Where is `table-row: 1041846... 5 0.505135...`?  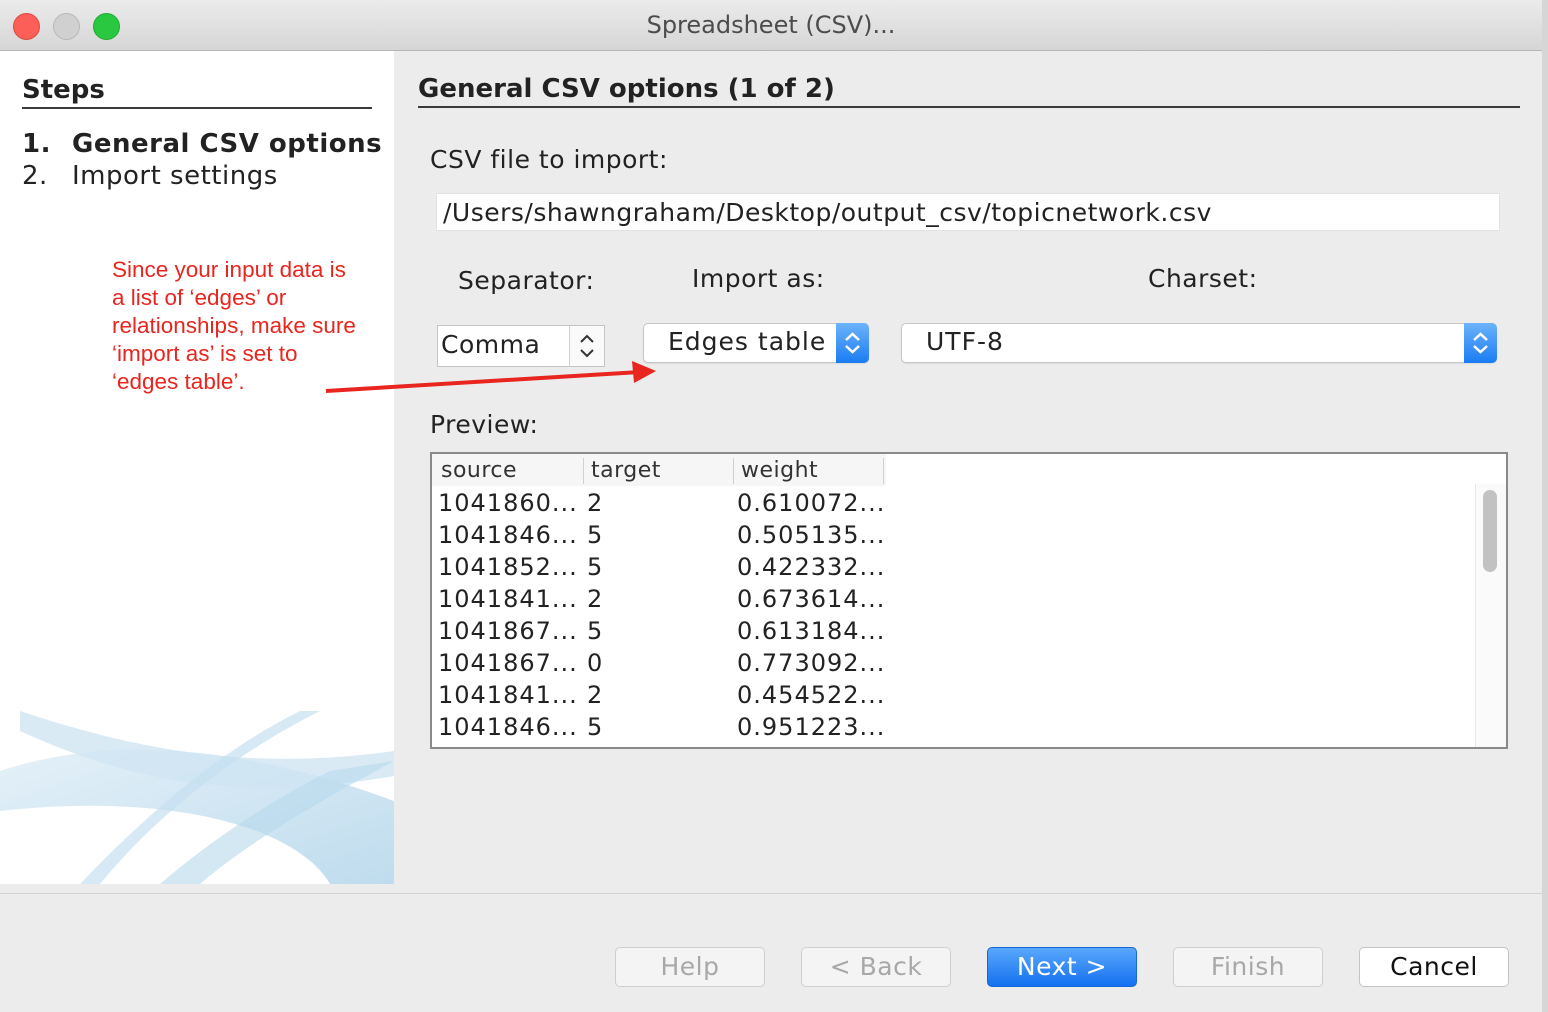
table-row: 1041846... 5 0.505135... is located at coordinates (662, 537).